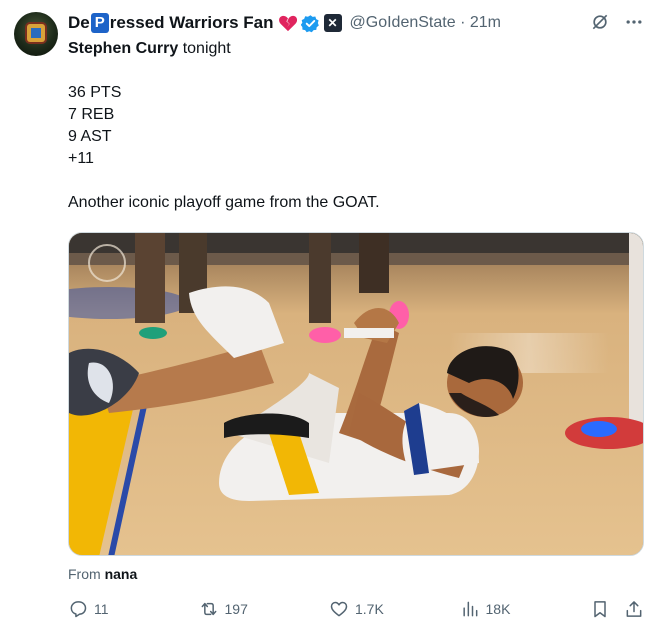  Describe the element at coordinates (133, 609) in the screenshot. I see `reply-button: 11` at that location.